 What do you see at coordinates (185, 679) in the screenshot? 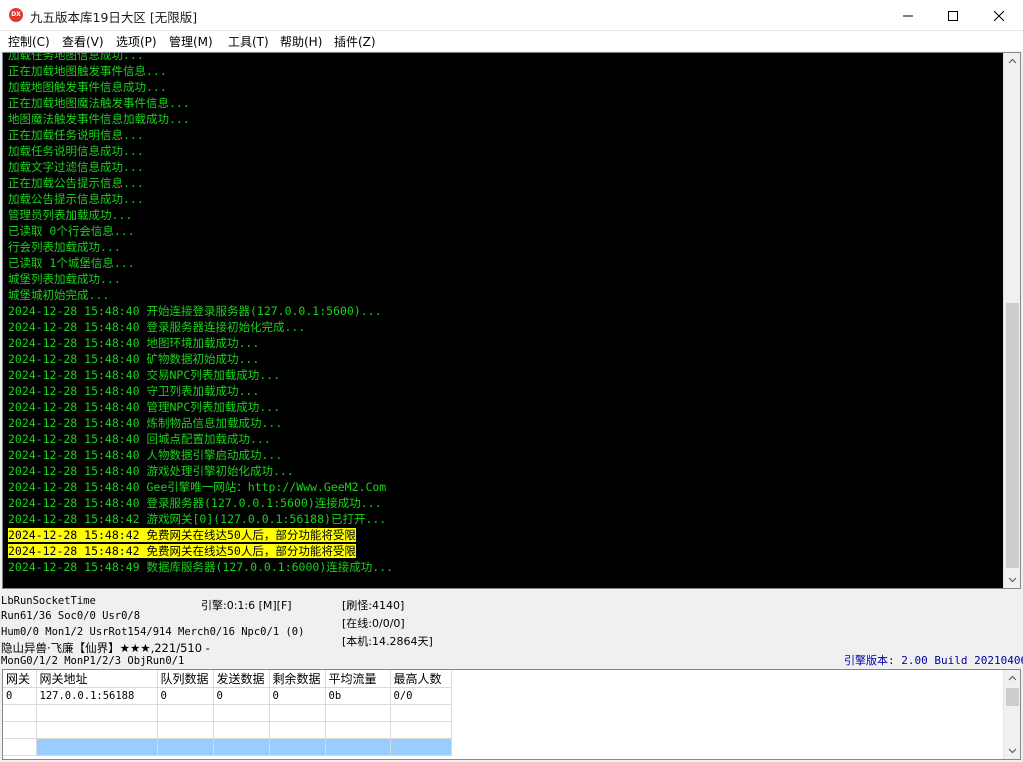
I see `column-header-queue: 队列数据` at bounding box center [185, 679].